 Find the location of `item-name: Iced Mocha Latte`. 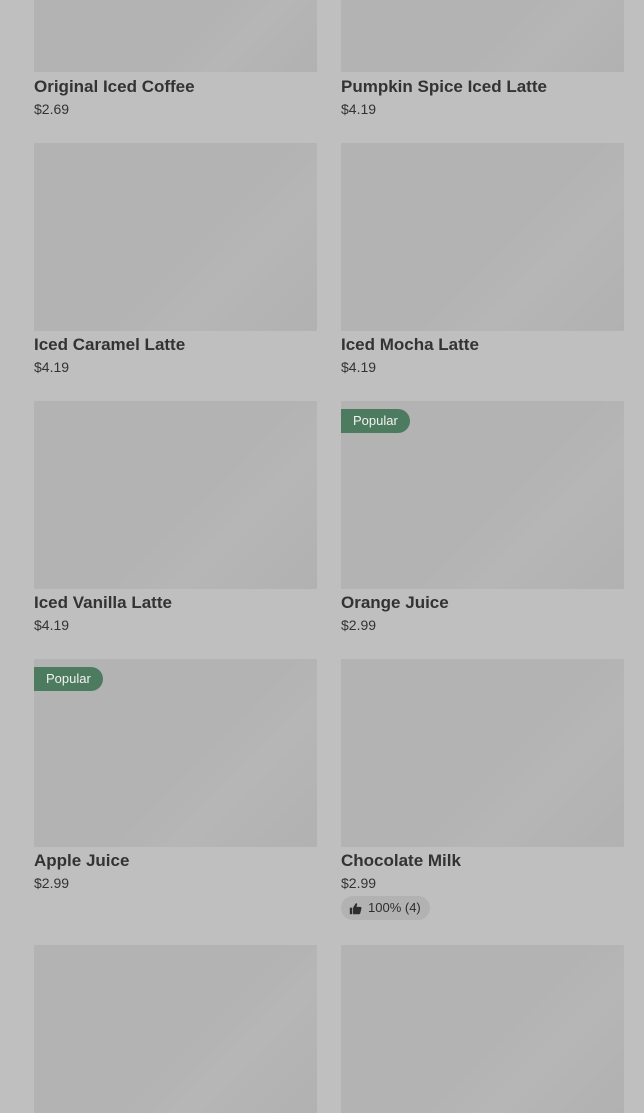

item-name: Iced Mocha Latte is located at coordinates (410, 345).